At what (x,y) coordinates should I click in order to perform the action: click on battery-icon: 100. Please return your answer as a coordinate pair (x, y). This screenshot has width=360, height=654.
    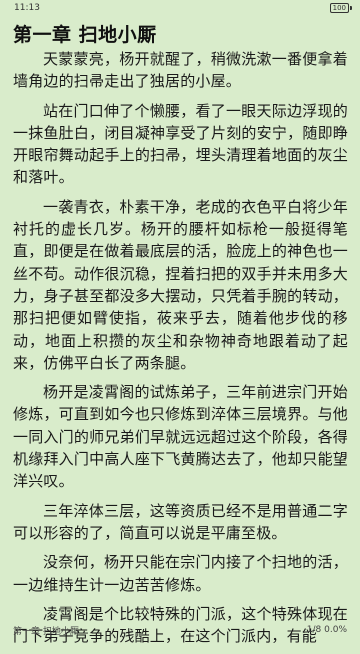
    Looking at the image, I should click on (340, 8).